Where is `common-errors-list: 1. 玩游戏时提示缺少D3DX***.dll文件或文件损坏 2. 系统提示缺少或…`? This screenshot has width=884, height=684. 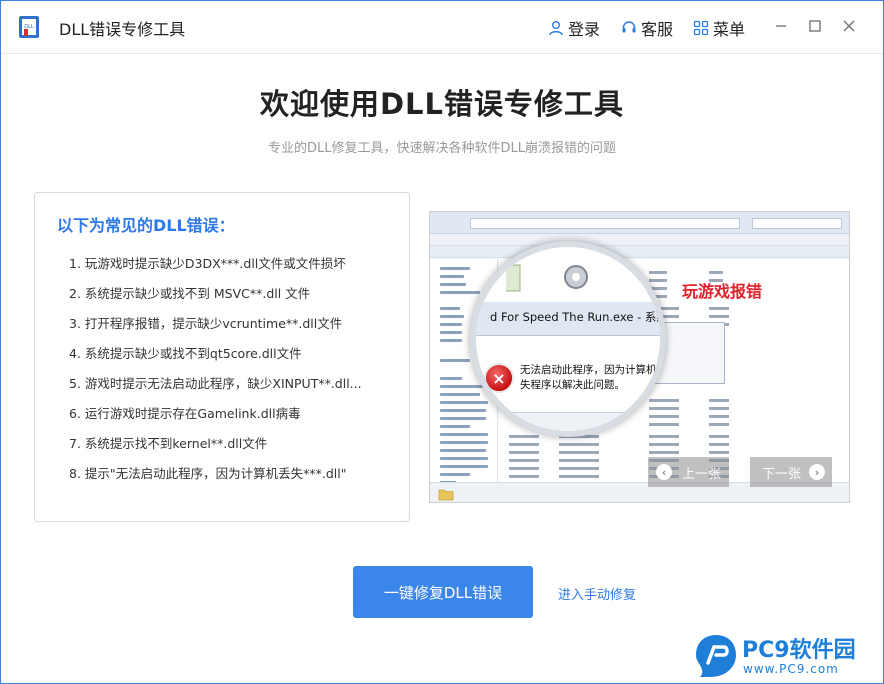
common-errors-list: 1. 玩游戏时提示缺少D3DX***.dll文件或文件损坏 2. 系统提示缺少或… is located at coordinates (215, 373).